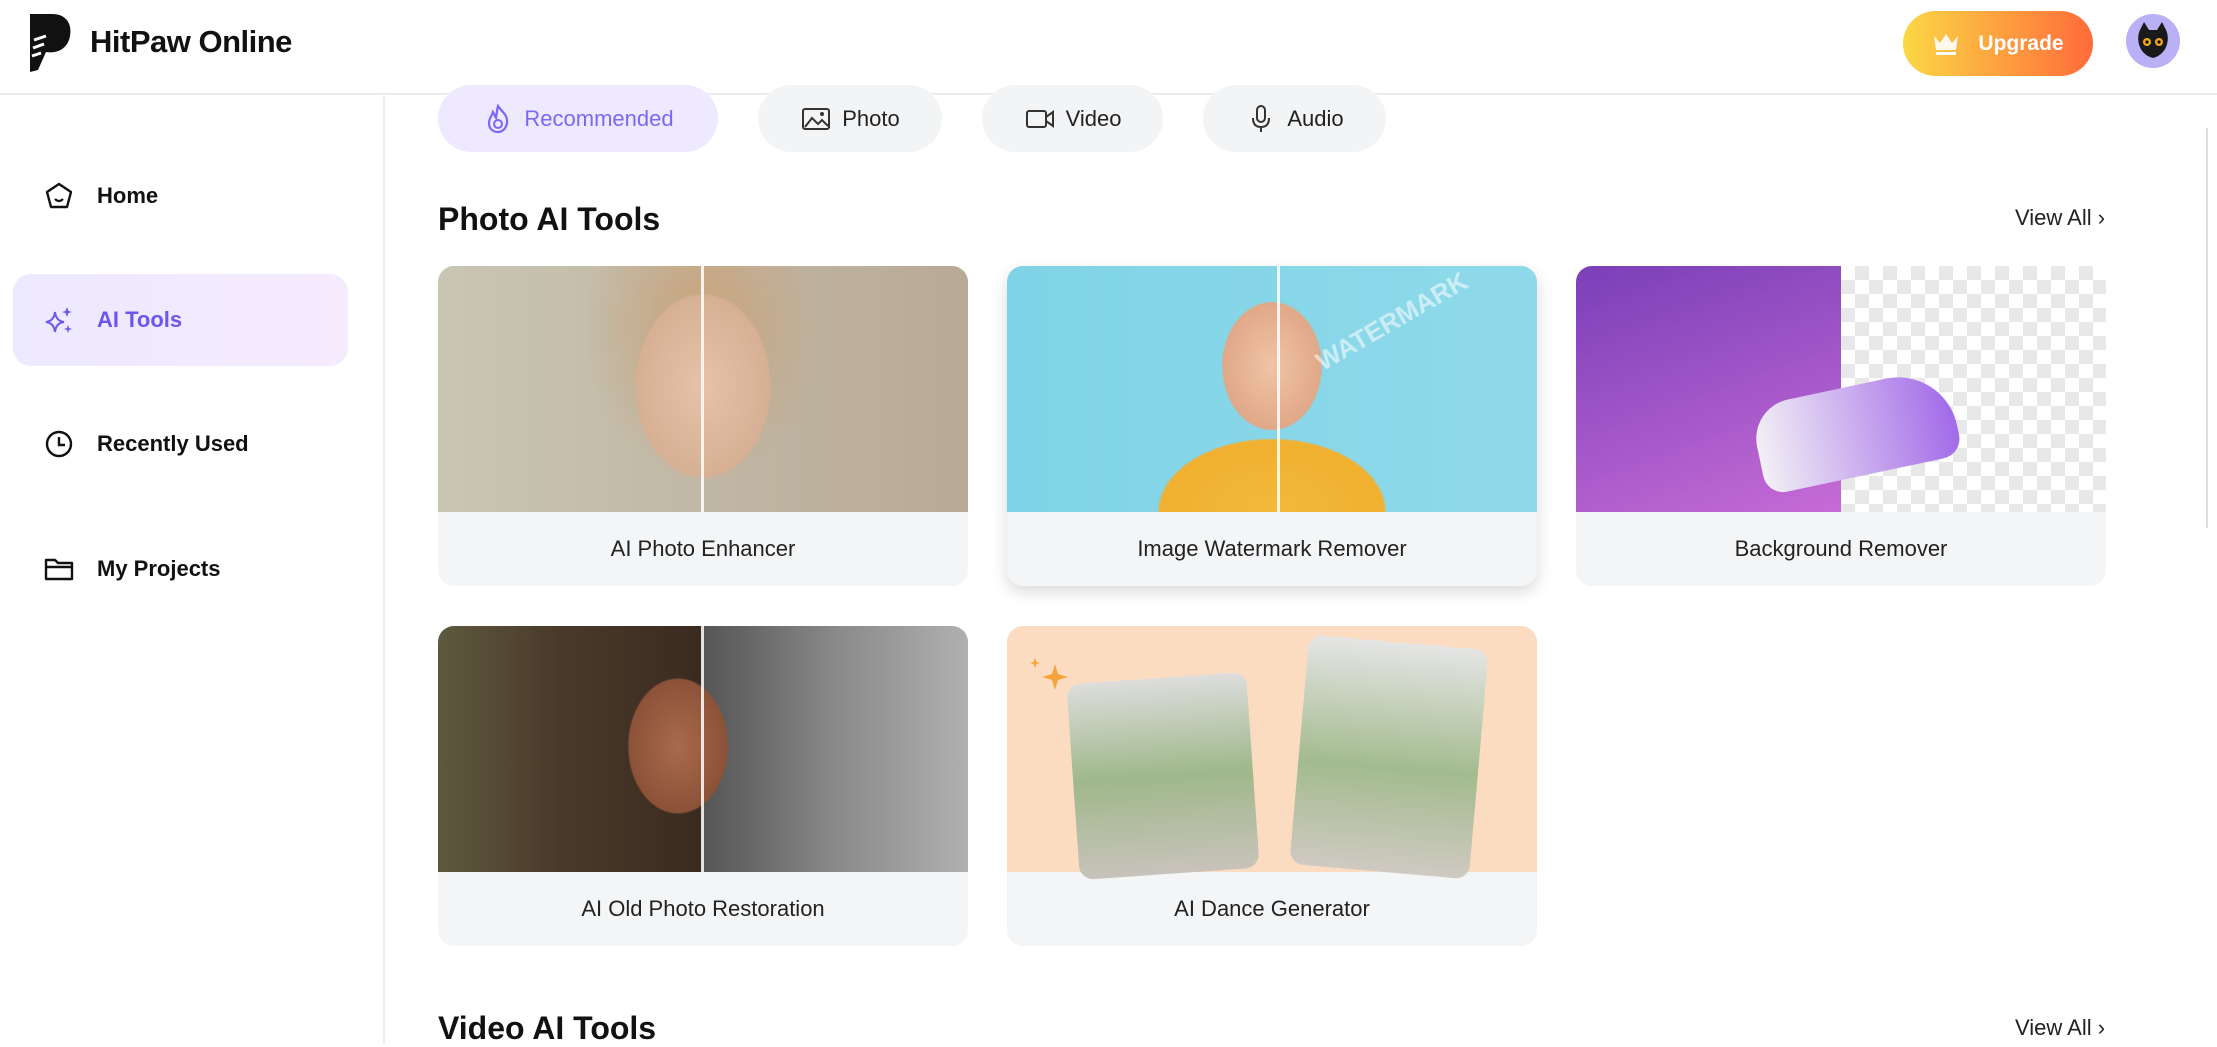 This screenshot has height=1047, width=2217. I want to click on tool-card-image-watermark-remover: WATERMARK Image Watermark Remover, so click(1272, 426).